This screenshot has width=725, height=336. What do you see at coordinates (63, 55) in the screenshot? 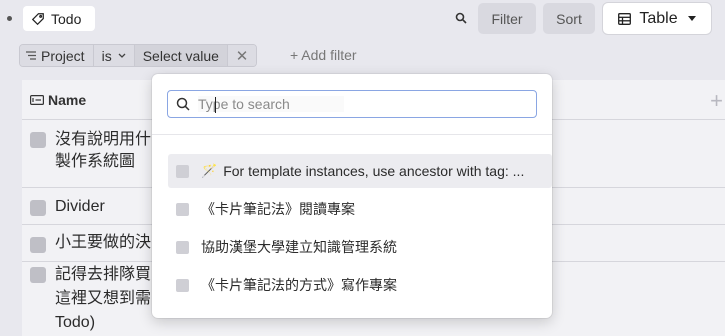
I see `filter-field-label: Project` at bounding box center [63, 55].